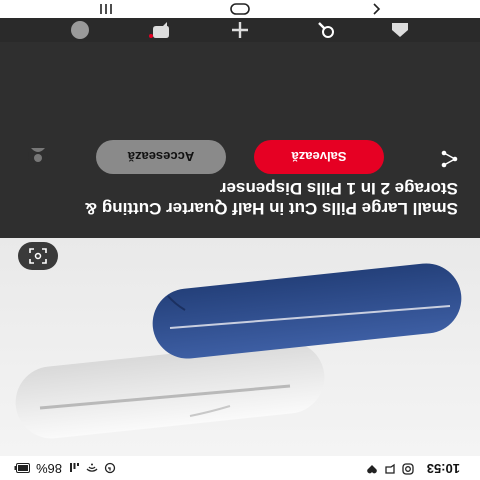  I want to click on status-bar: 10:53 86%, so click(240, 468).